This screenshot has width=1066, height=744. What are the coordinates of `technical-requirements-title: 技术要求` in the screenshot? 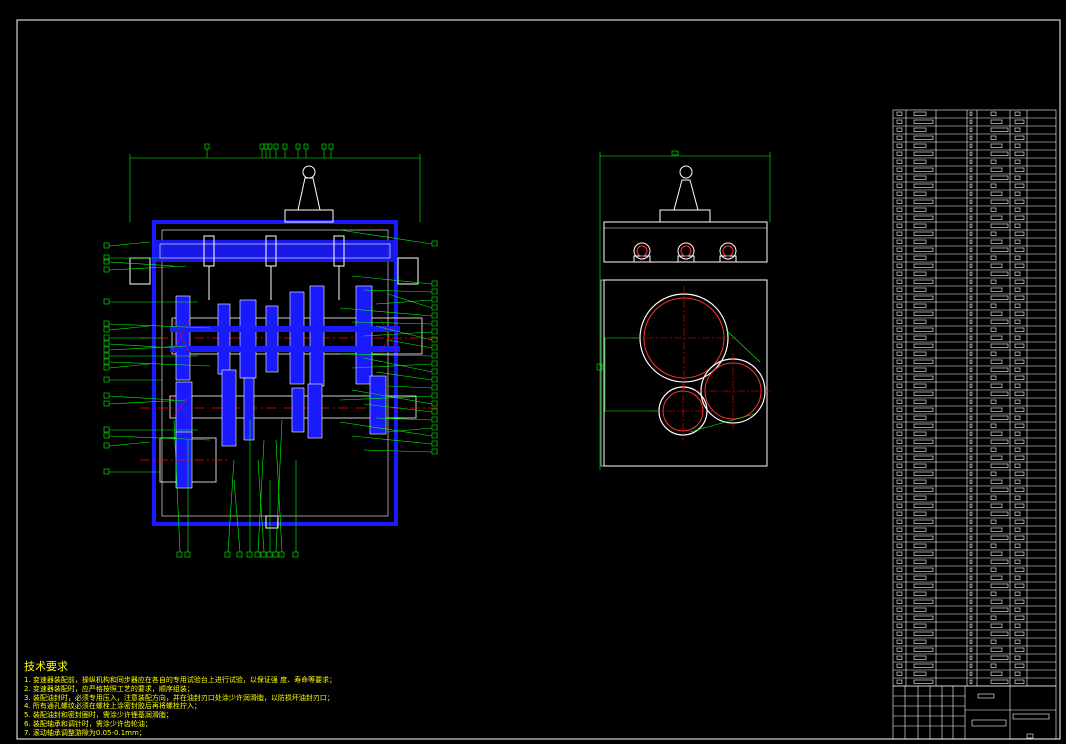 It's located at (46, 666).